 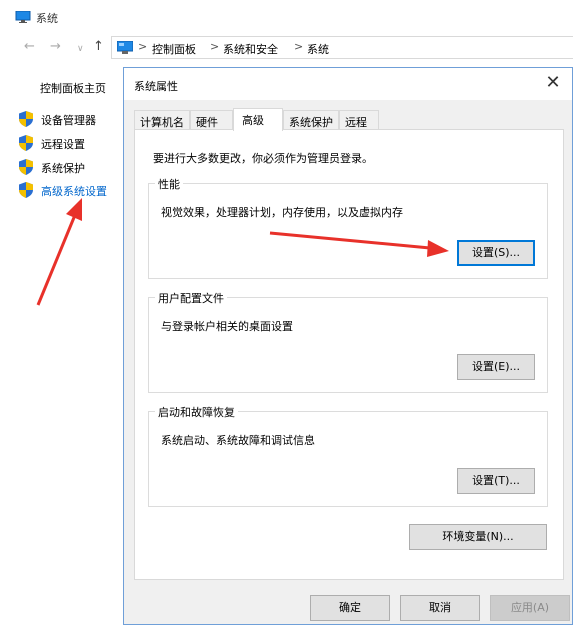 I want to click on group-title: 用户配置文件, so click(x=191, y=298).